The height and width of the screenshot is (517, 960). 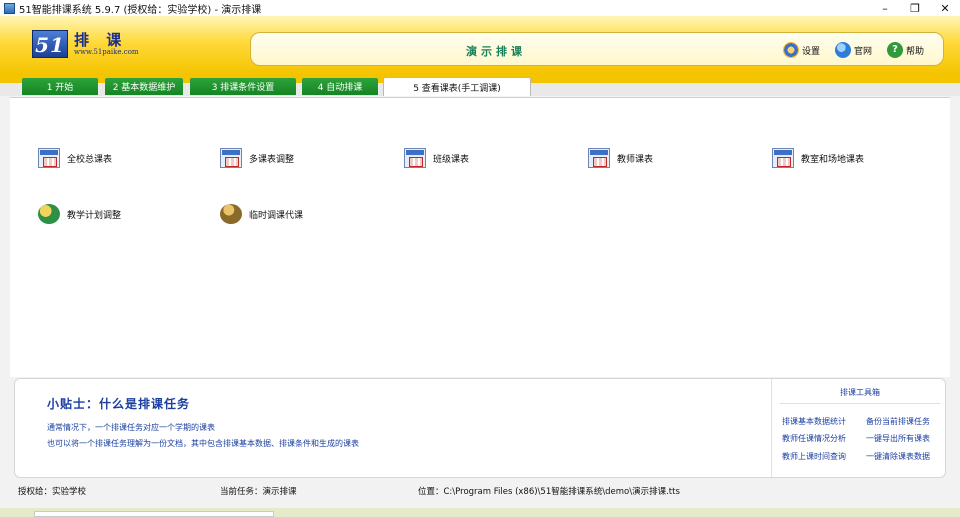 What do you see at coordinates (94, 215) in the screenshot?
I see `function-label: 教学计划调整` at bounding box center [94, 215].